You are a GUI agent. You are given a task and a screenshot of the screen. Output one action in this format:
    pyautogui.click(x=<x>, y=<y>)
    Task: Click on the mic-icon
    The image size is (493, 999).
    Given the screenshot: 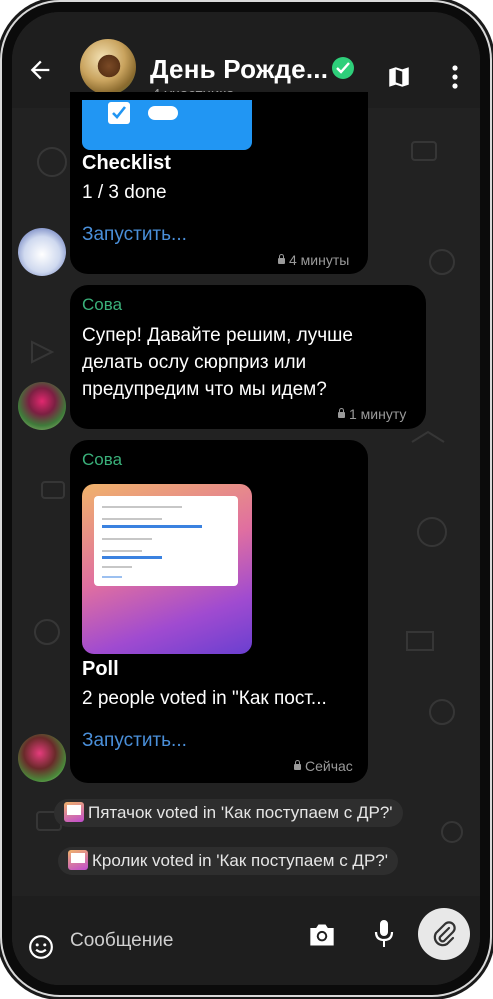 What is the action you would take?
    pyautogui.click(x=384, y=934)
    